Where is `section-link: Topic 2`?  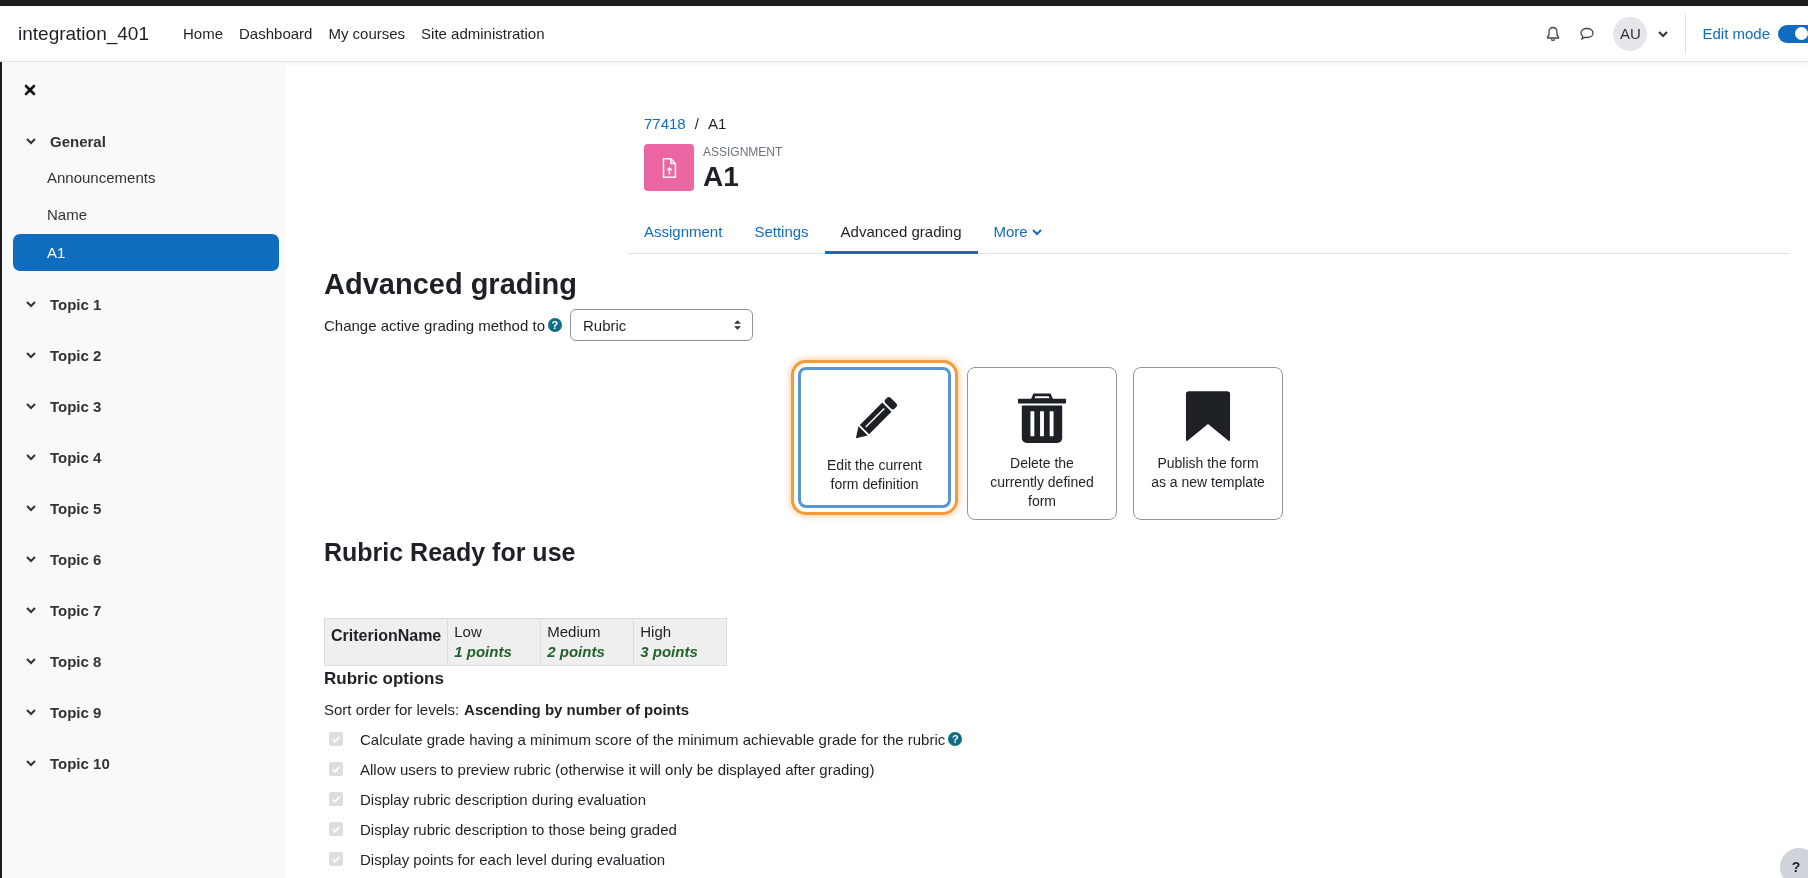
section-link: Topic 2 is located at coordinates (76, 355).